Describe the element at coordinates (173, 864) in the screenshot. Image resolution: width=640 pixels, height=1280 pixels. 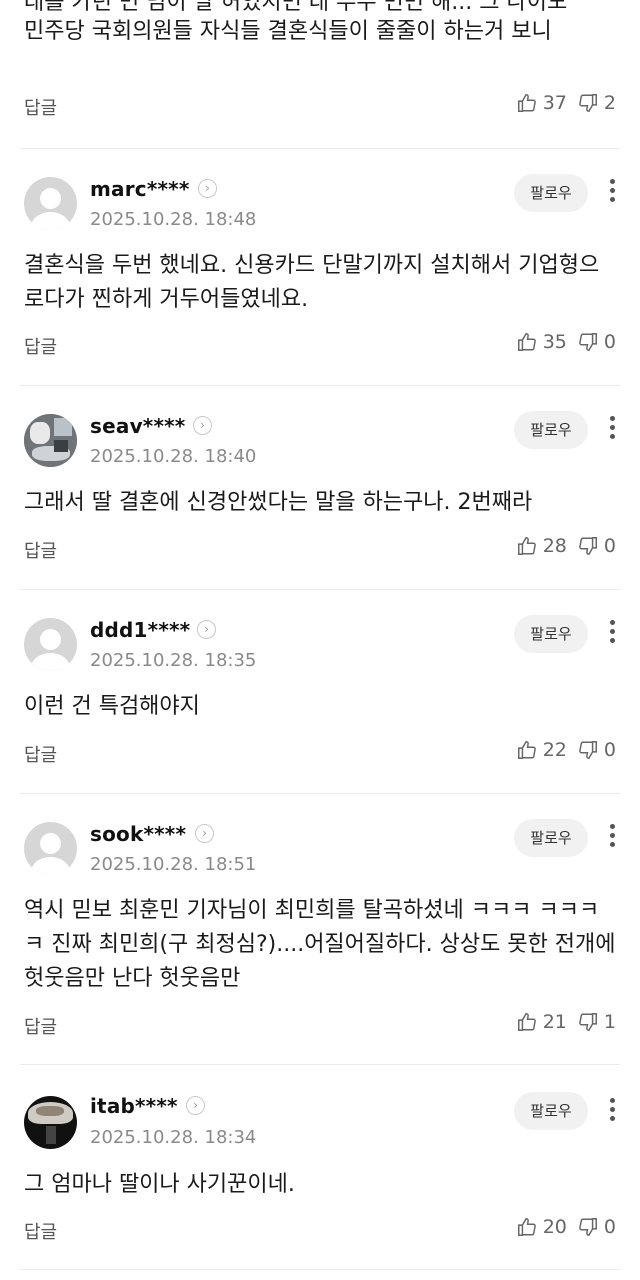
I see `comment-date: 2025.10.28. 18:51` at that location.